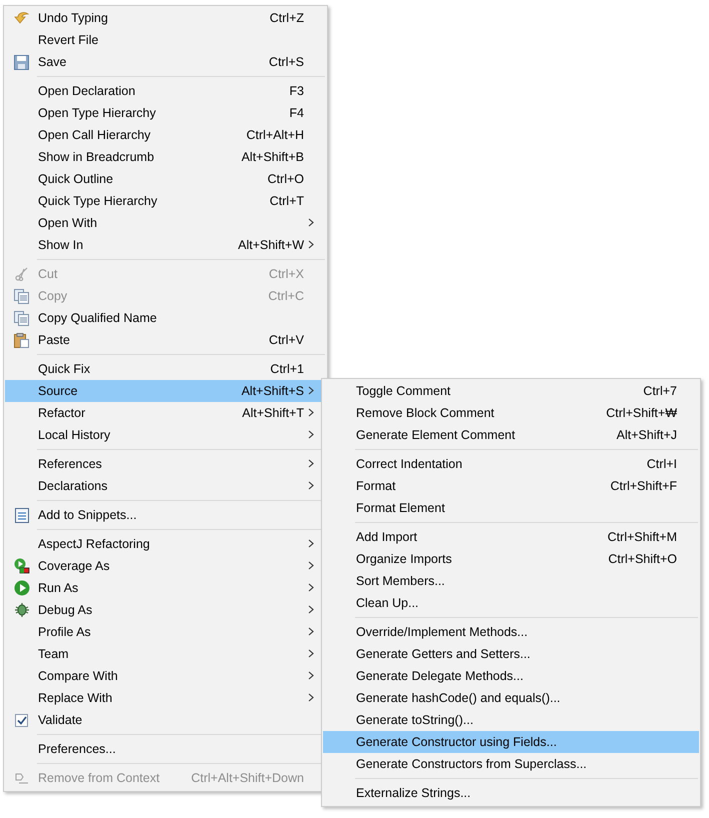 The image size is (709, 818). What do you see at coordinates (165, 223) in the screenshot?
I see `menu-item: Open With` at bounding box center [165, 223].